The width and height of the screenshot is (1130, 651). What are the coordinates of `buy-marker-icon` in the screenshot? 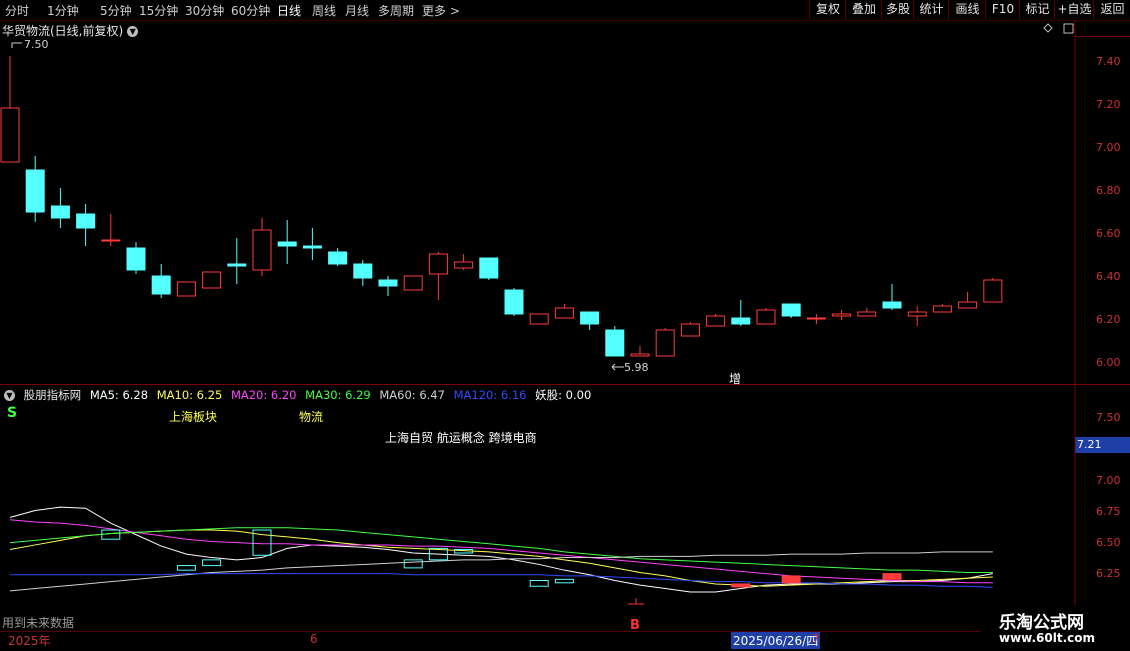 It's located at (636, 601).